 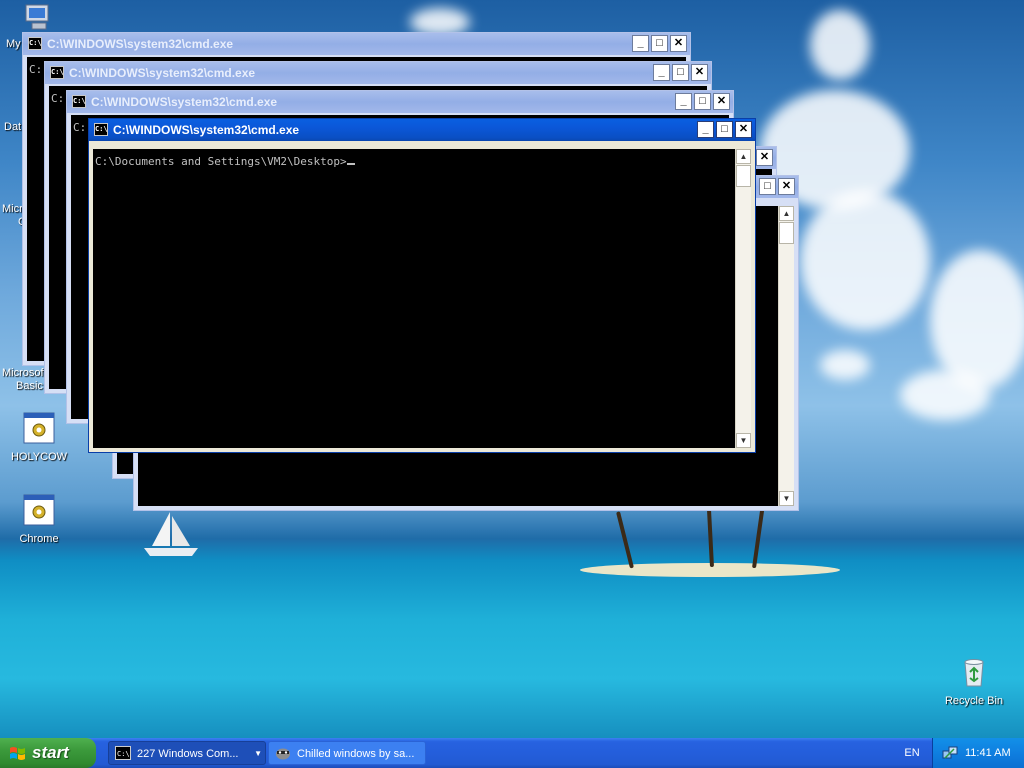 I want to click on start-button: start, so click(x=48, y=753).